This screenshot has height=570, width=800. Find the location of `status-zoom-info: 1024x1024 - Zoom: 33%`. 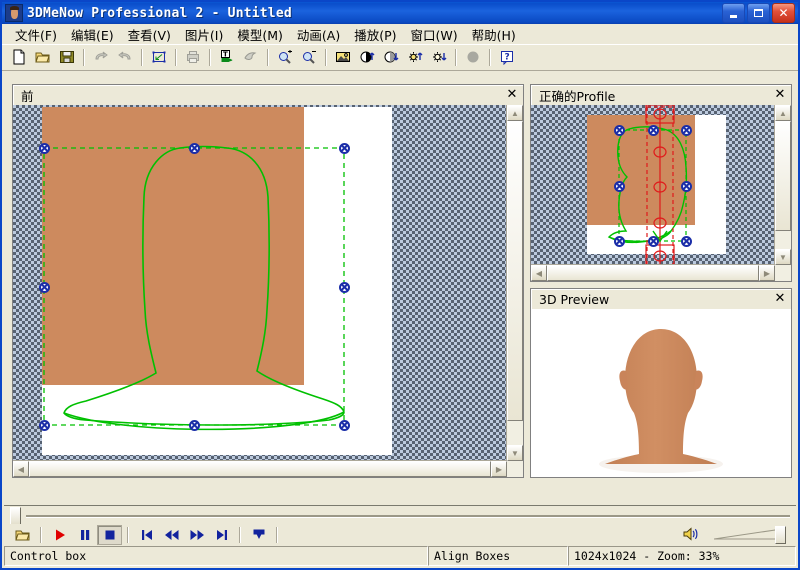

status-zoom-info: 1024x1024 - Zoom: 33% is located at coordinates (682, 556).